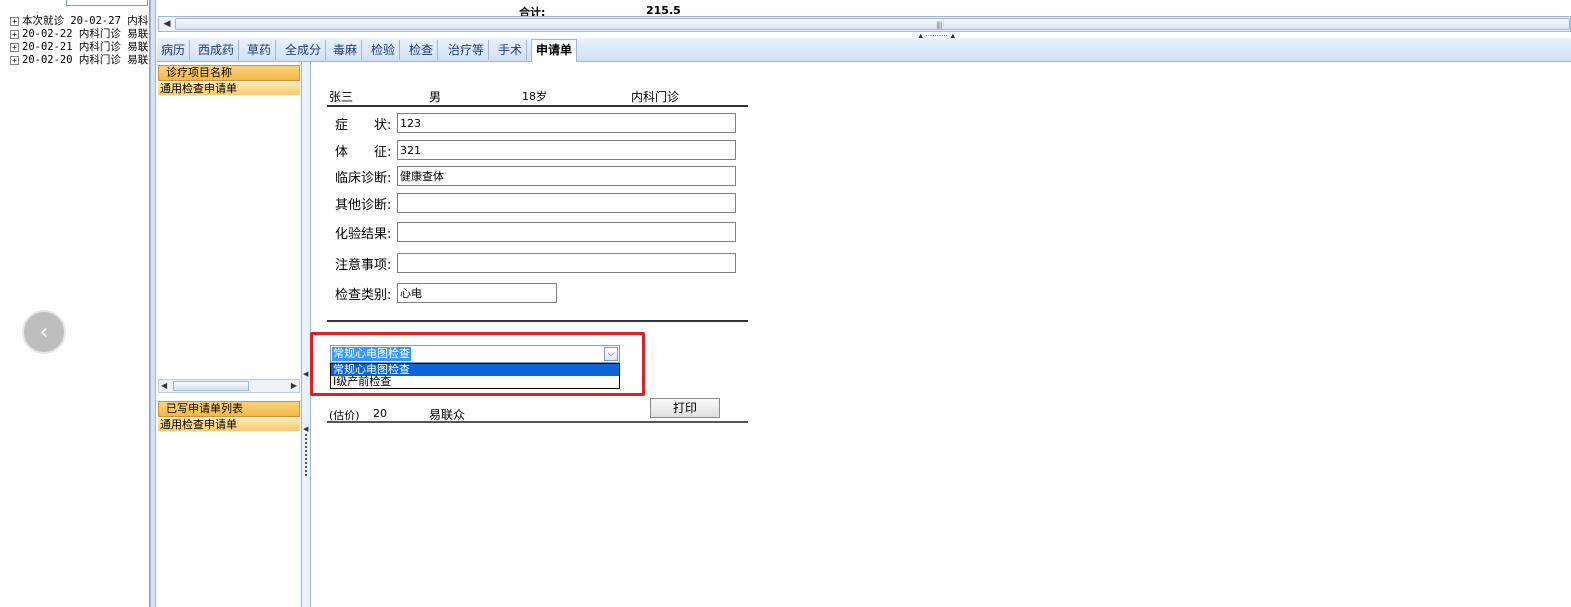 The image size is (1571, 607). I want to click on lab-result-input, so click(566, 232).